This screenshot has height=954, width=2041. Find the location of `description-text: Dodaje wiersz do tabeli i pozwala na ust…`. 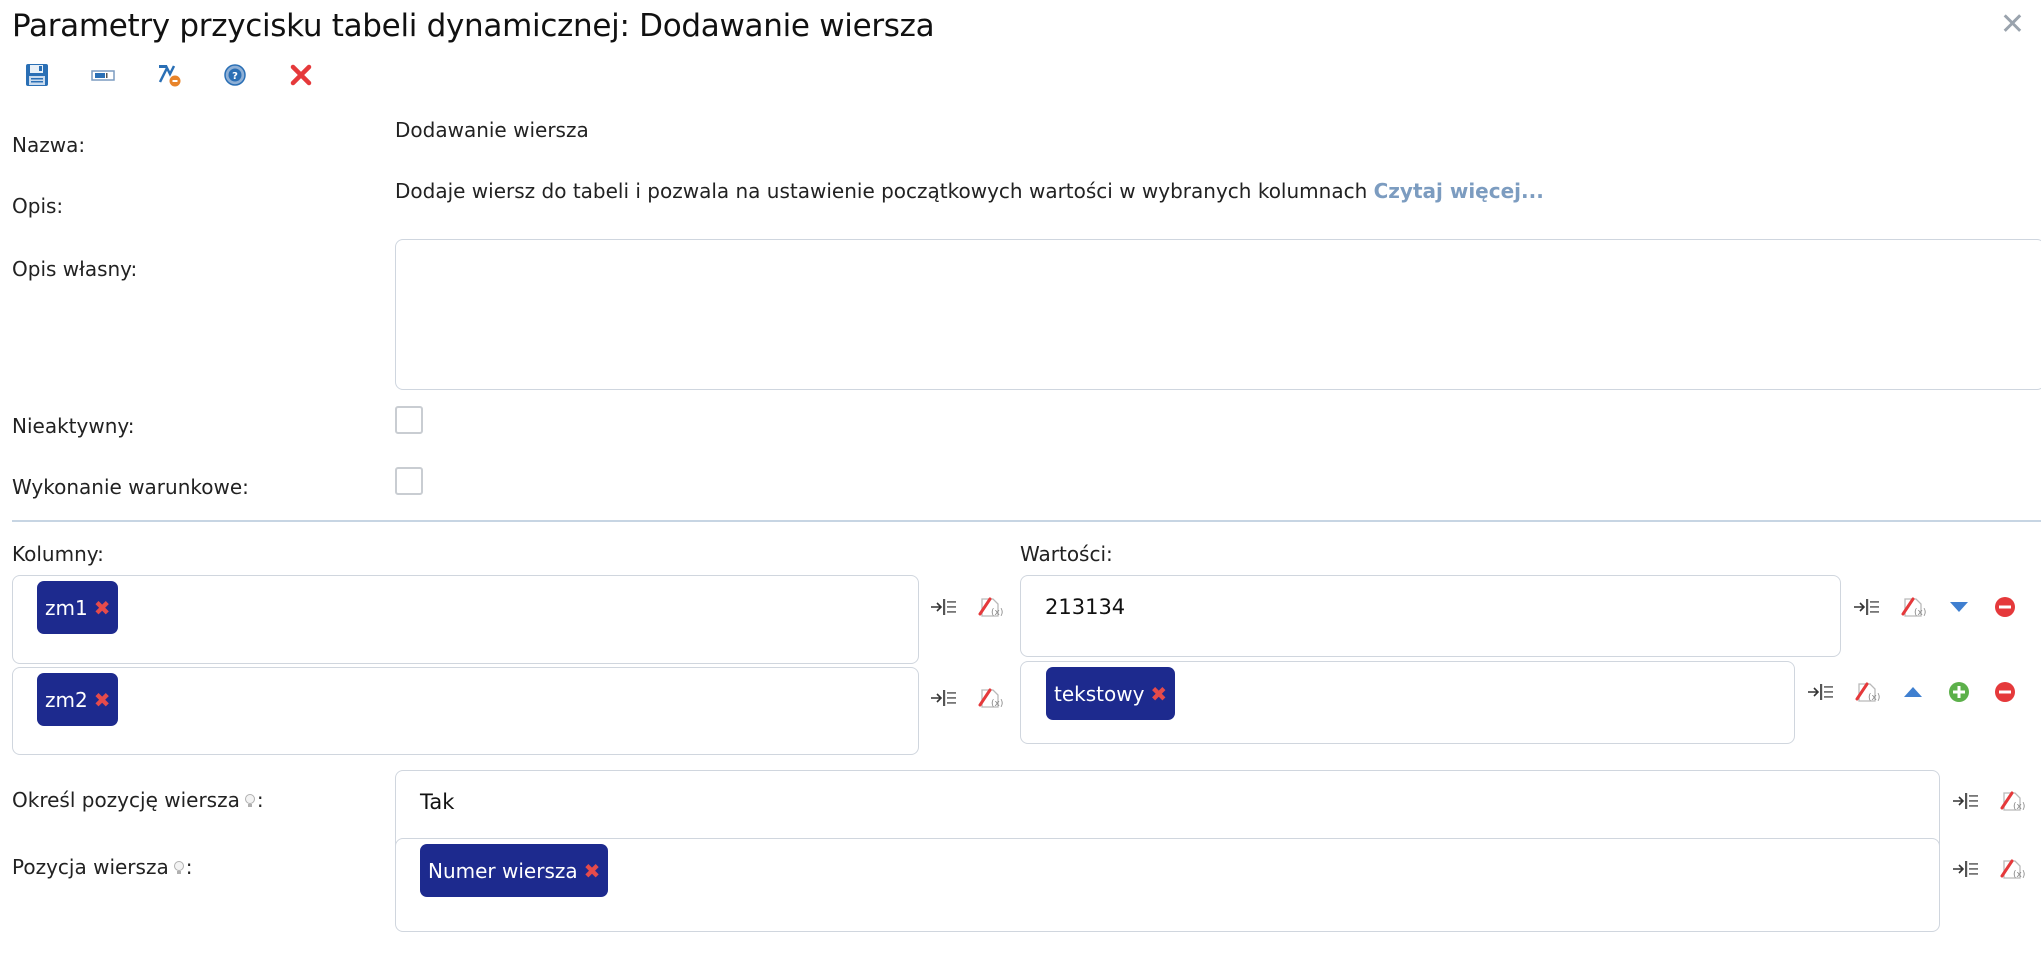

description-text: Dodaje wiersz do tabeli i pozwala na ust… is located at coordinates (881, 191).